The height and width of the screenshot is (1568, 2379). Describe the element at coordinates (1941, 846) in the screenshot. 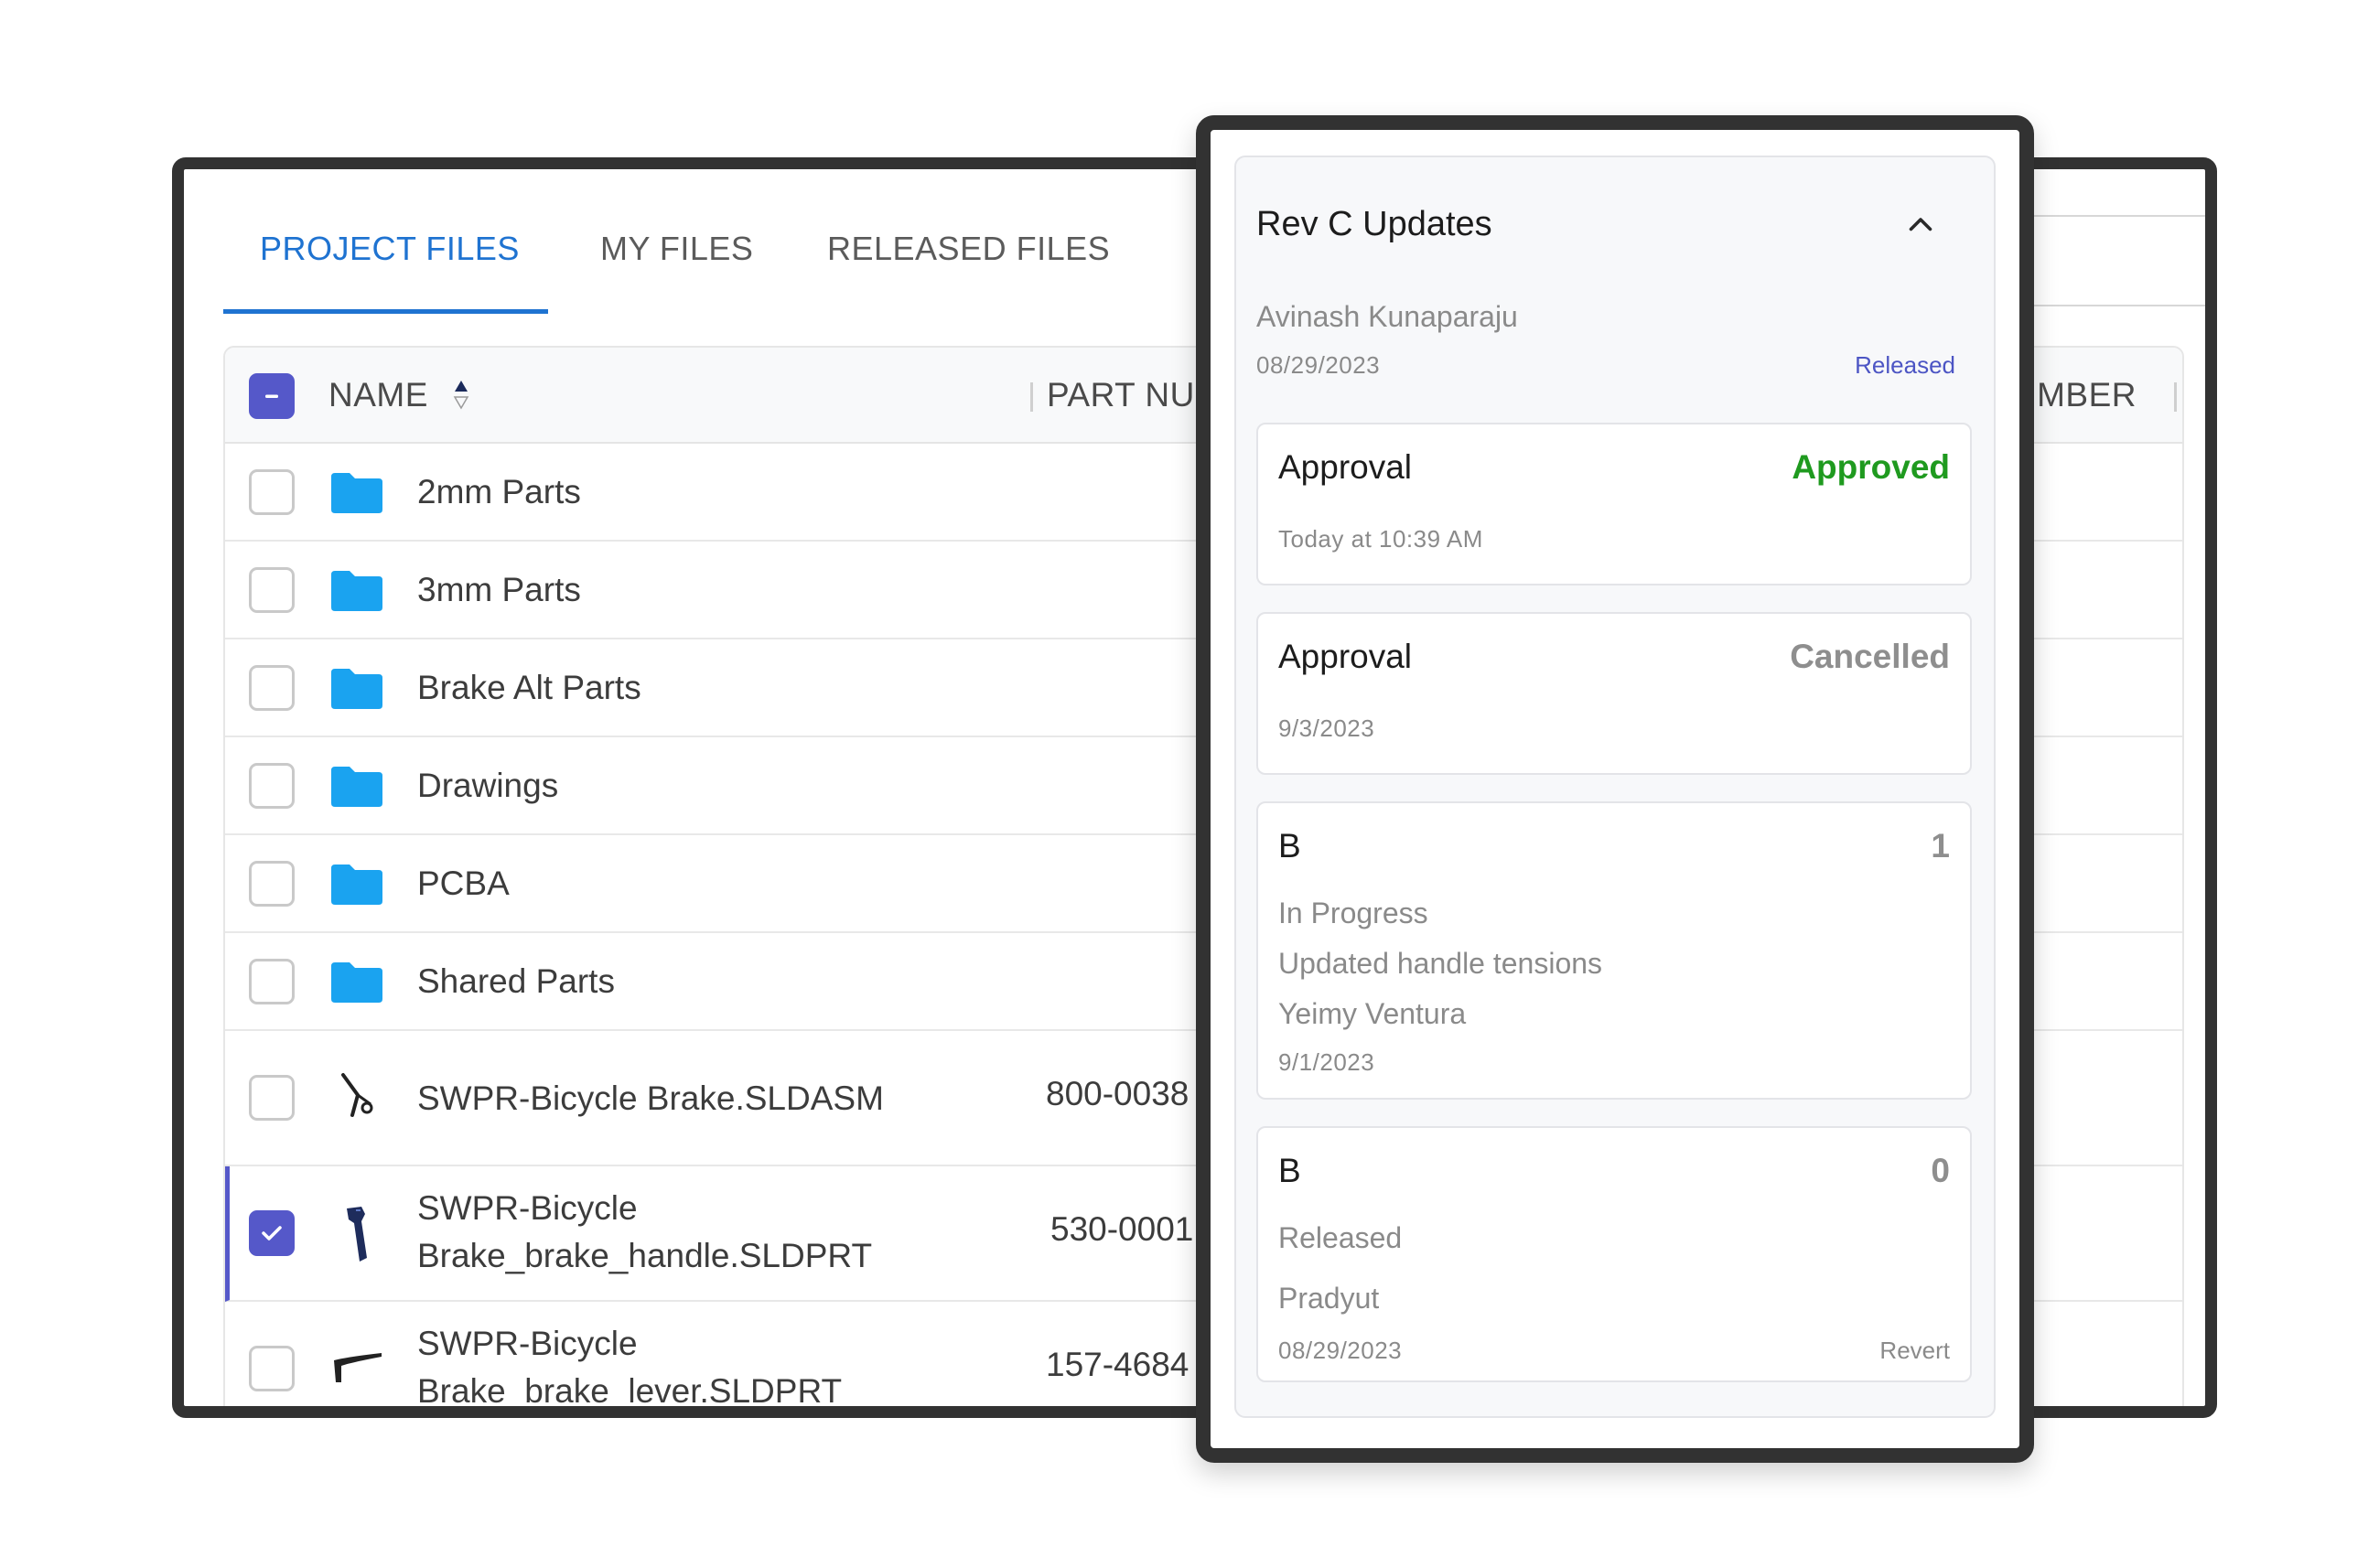

I see `entry-number: 1` at that location.